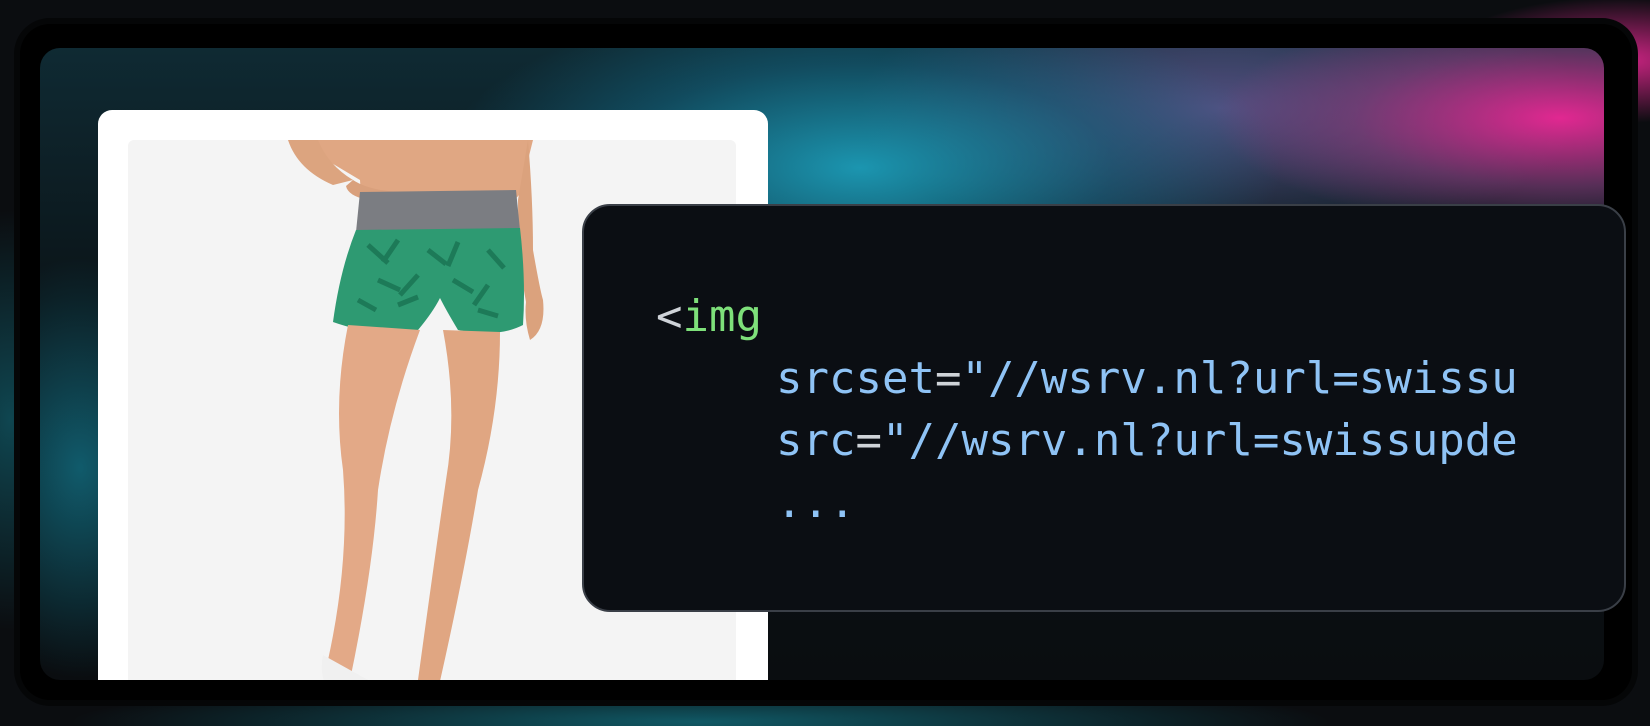 Image resolution: width=1650 pixels, height=726 pixels. What do you see at coordinates (1239, 378) in the screenshot?
I see `code-srcset-value: "//wsrv.nl?url=swissu` at bounding box center [1239, 378].